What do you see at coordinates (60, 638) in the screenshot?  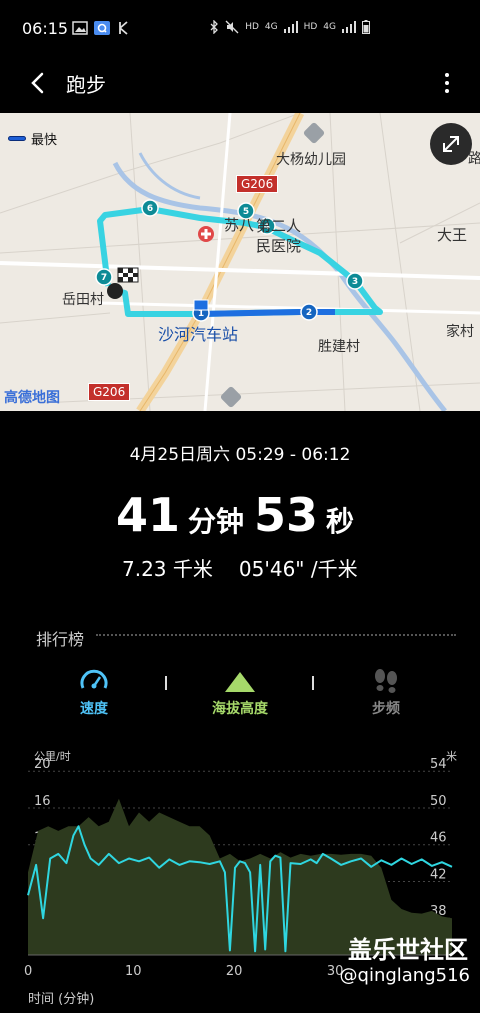 I see `ranking-title: 排行榜` at bounding box center [60, 638].